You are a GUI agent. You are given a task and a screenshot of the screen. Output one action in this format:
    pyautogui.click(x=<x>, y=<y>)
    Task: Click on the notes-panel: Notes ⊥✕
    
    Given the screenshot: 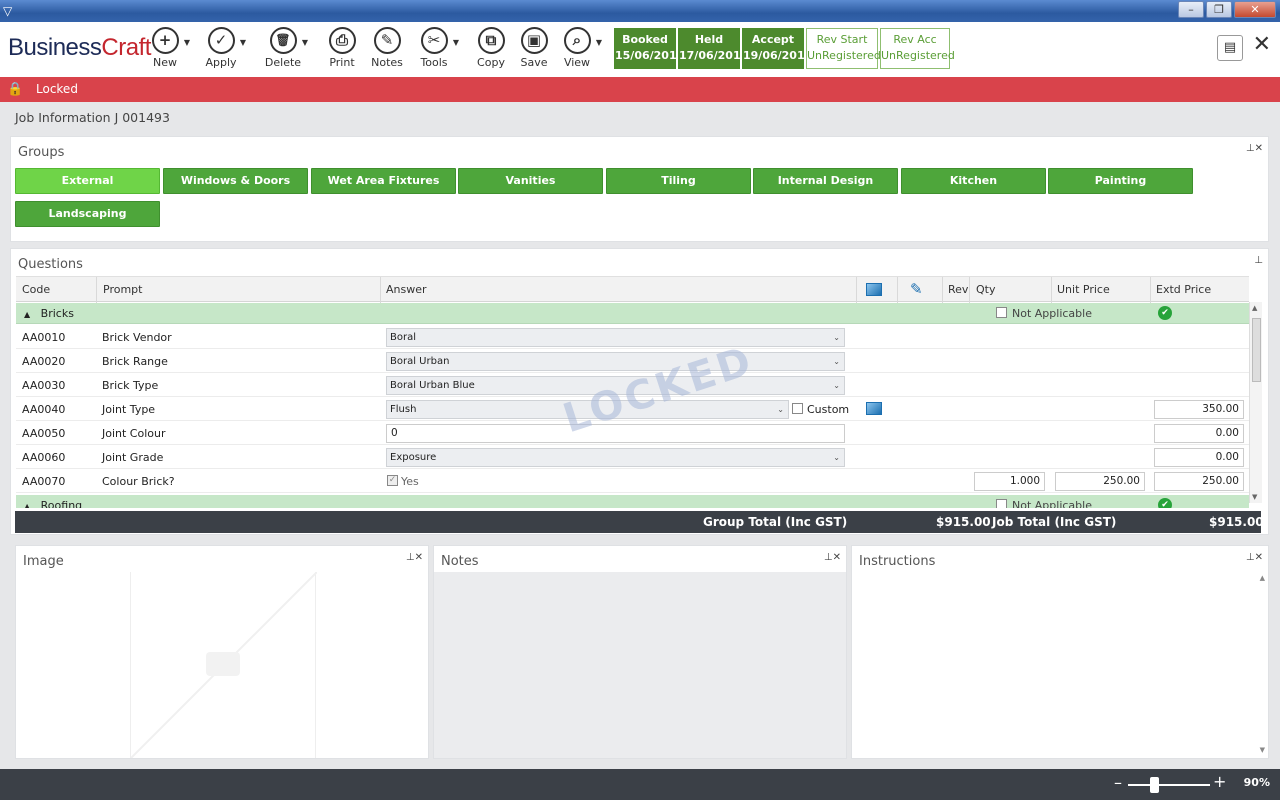 What is the action you would take?
    pyautogui.click(x=640, y=652)
    